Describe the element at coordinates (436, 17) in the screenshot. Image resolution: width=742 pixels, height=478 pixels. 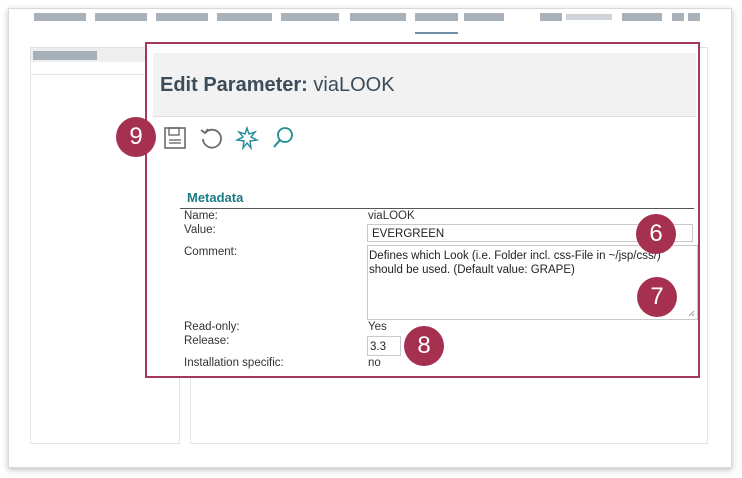
I see `nav-item-active` at that location.